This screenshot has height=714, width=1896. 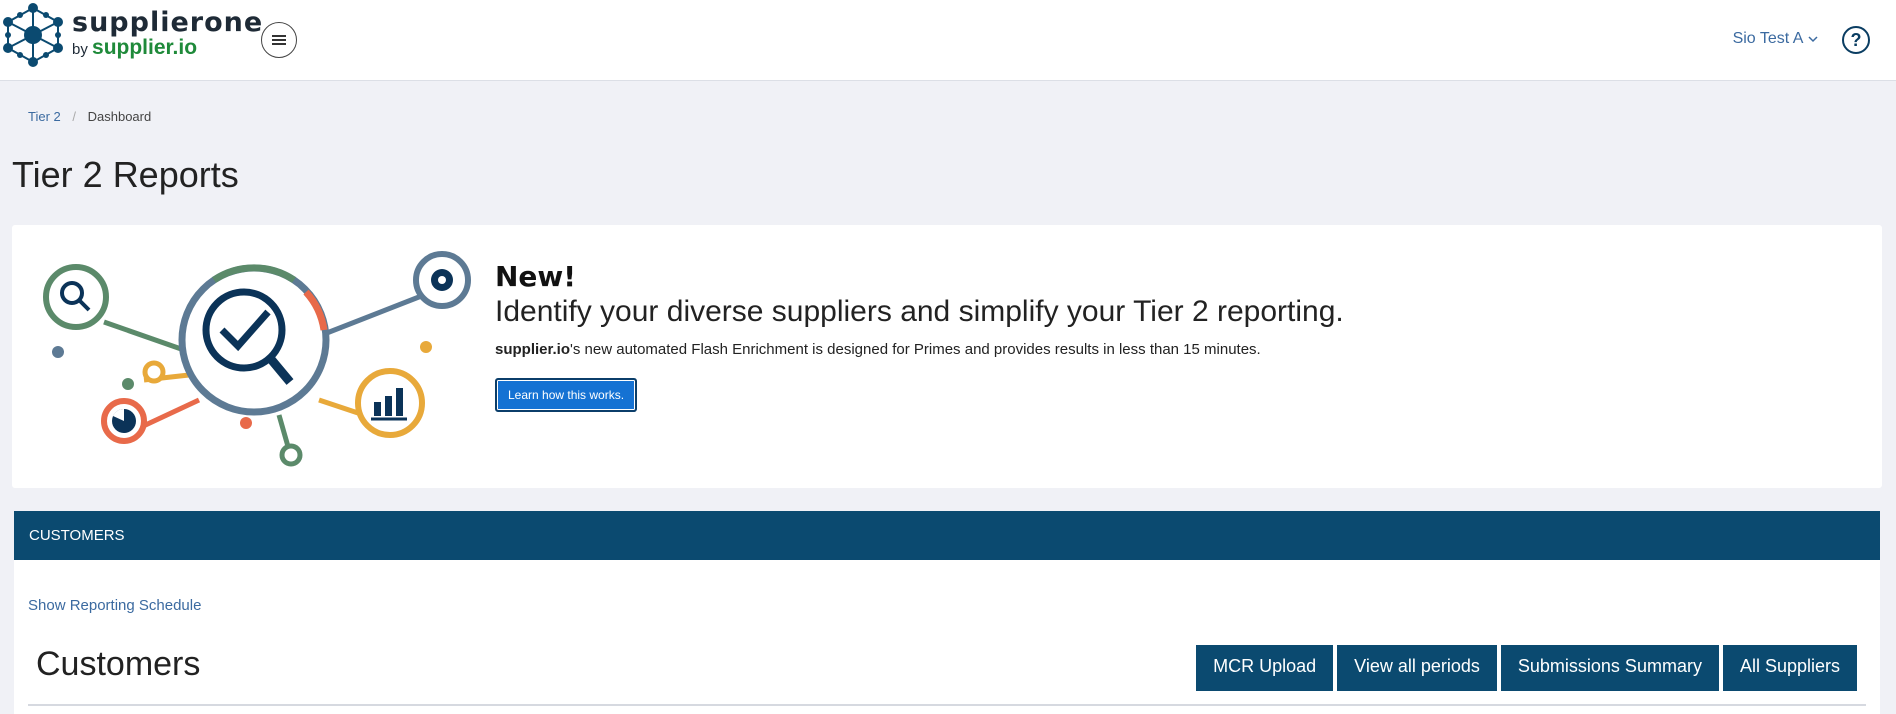 I want to click on hamburger-icon, so click(x=279, y=40).